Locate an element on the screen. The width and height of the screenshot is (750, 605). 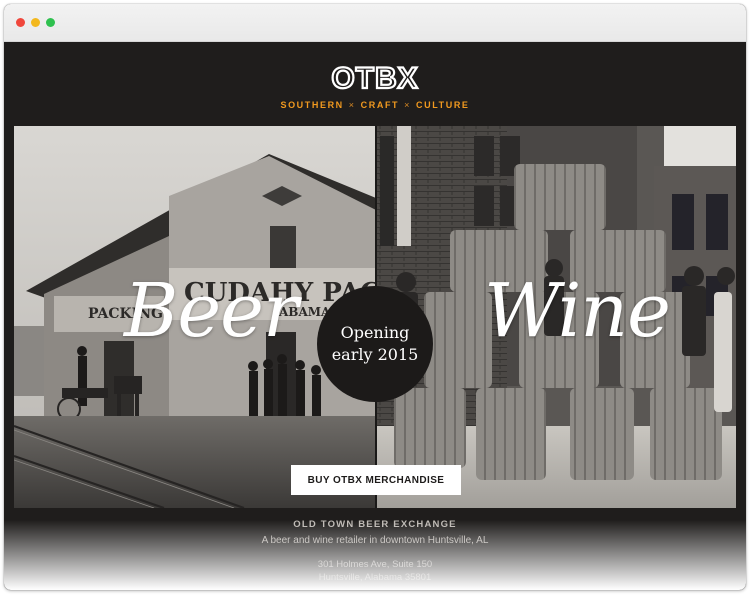
tagline: SOUTHERN × CRAFT × CULTURE is located at coordinates (375, 105).